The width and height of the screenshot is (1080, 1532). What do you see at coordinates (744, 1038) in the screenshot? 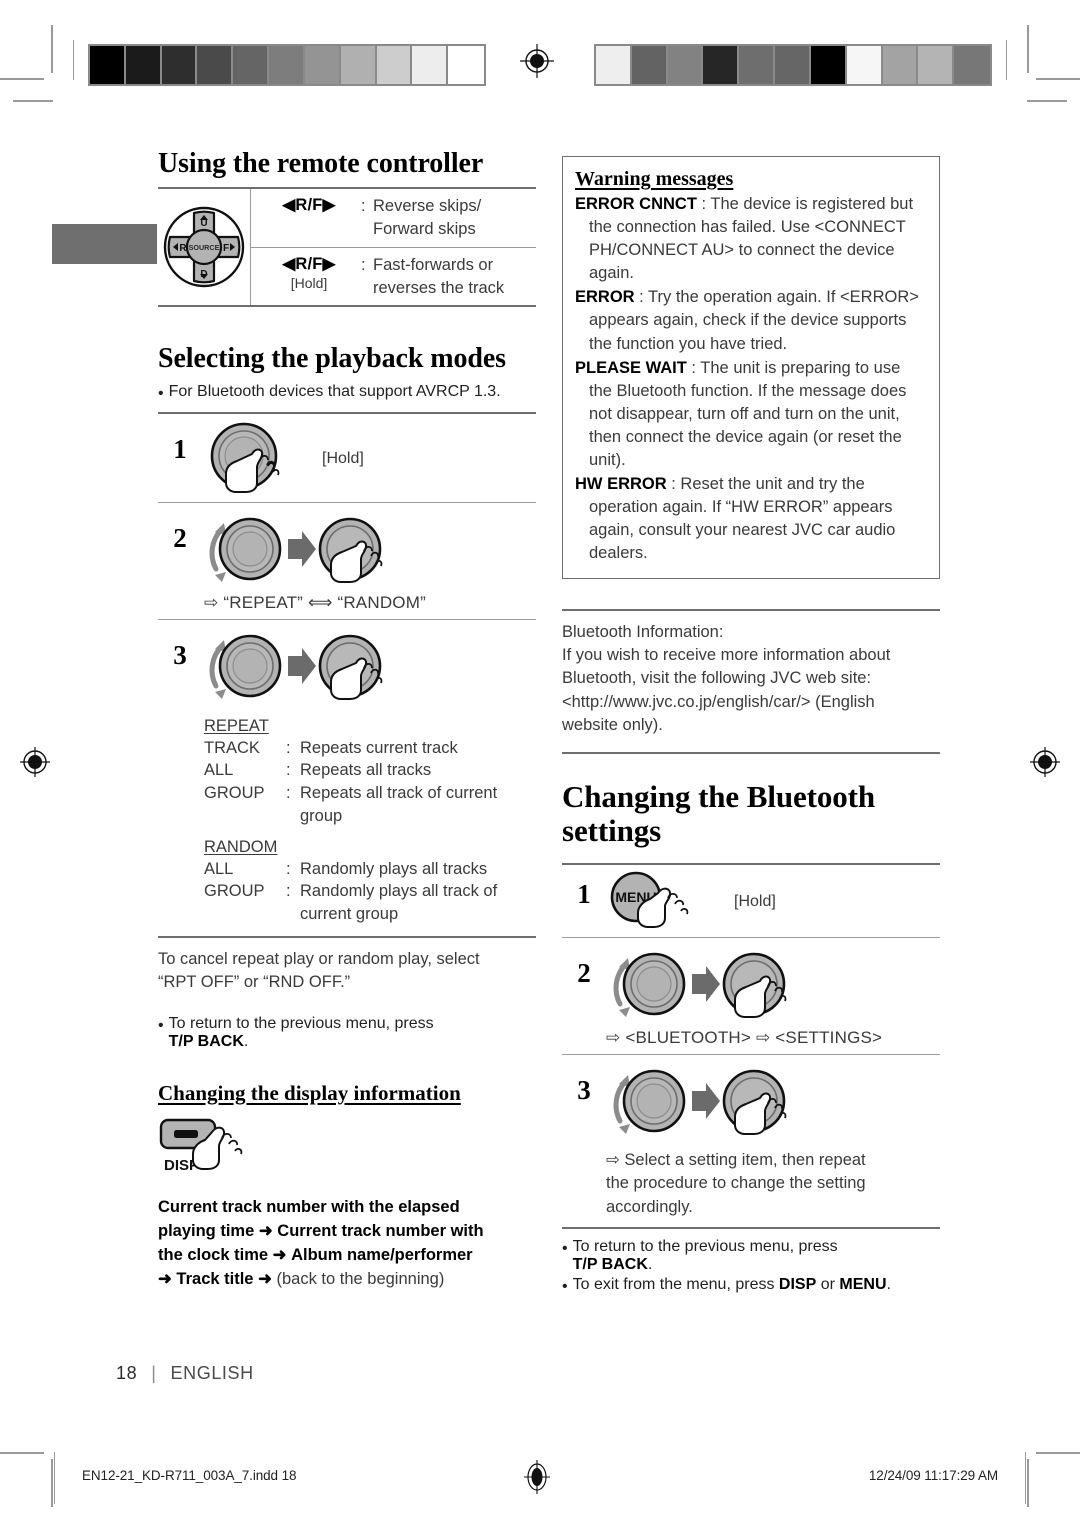
I see `settings-step-2-result: ⇨ <BLUETOOTH> ⇨ <SETTINGS>` at bounding box center [744, 1038].